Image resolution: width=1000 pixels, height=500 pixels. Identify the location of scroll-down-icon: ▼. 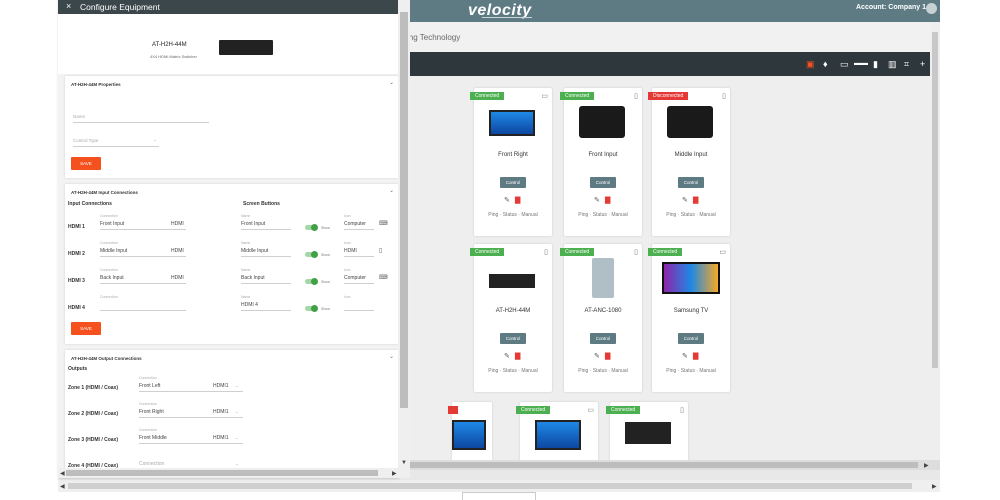
(404, 463).